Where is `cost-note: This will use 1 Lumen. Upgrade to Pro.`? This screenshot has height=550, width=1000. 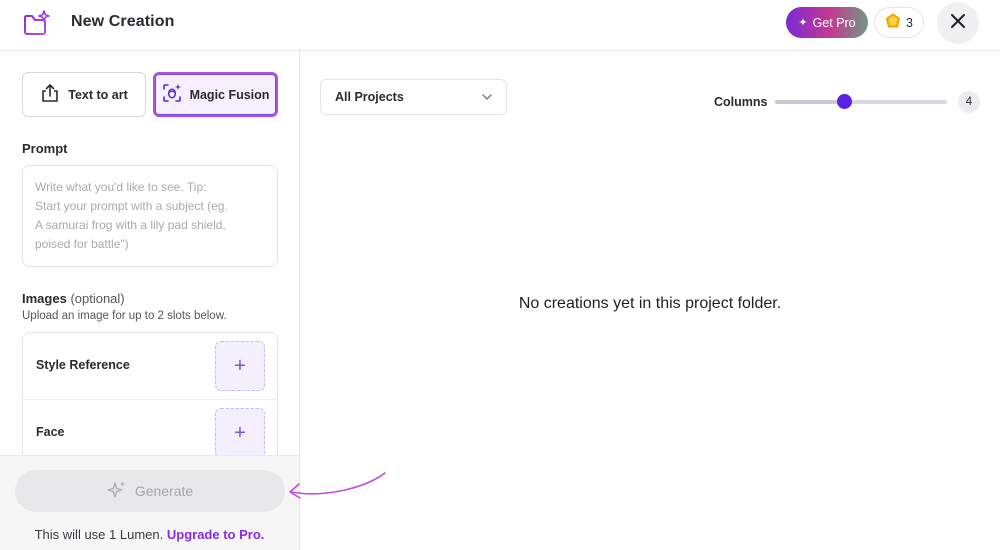 cost-note: This will use 1 Lumen. Upgrade to Pro. is located at coordinates (149, 534).